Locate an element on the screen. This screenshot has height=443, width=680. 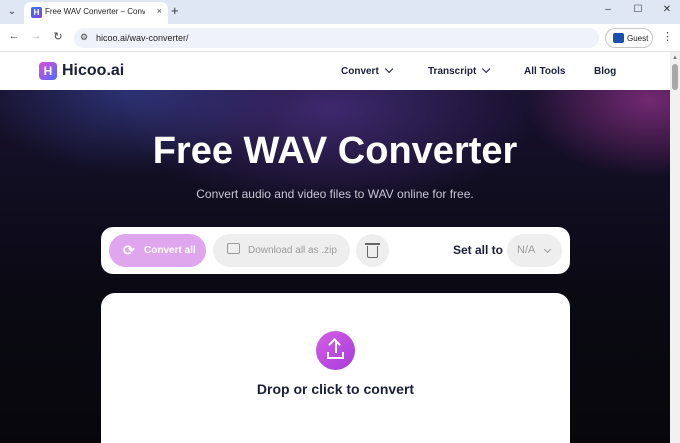
maximize-button: ☐ is located at coordinates (638, 9).